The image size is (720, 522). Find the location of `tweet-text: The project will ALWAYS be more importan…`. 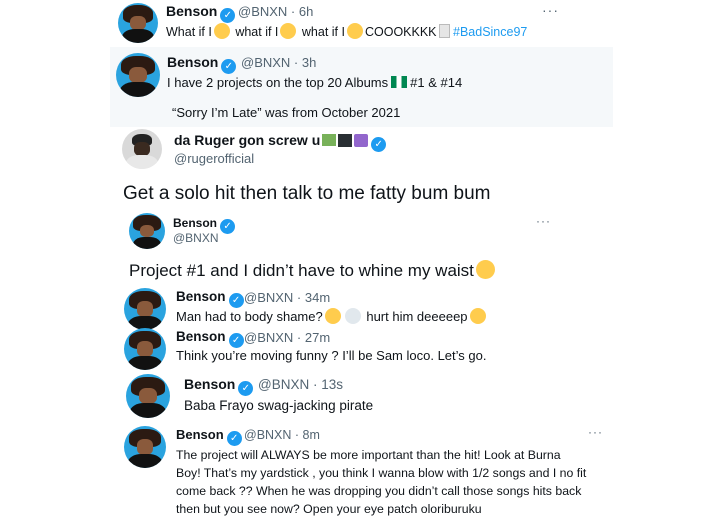

tweet-text: The project will ALWAYS be more importan… is located at coordinates (381, 482).